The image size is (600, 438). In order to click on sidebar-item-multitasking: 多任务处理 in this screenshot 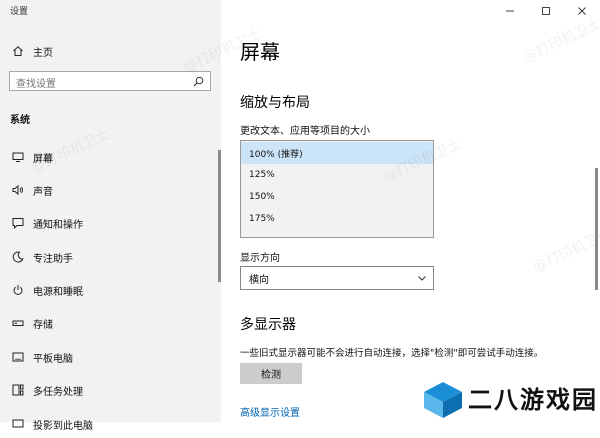, I will do `click(110, 390)`.